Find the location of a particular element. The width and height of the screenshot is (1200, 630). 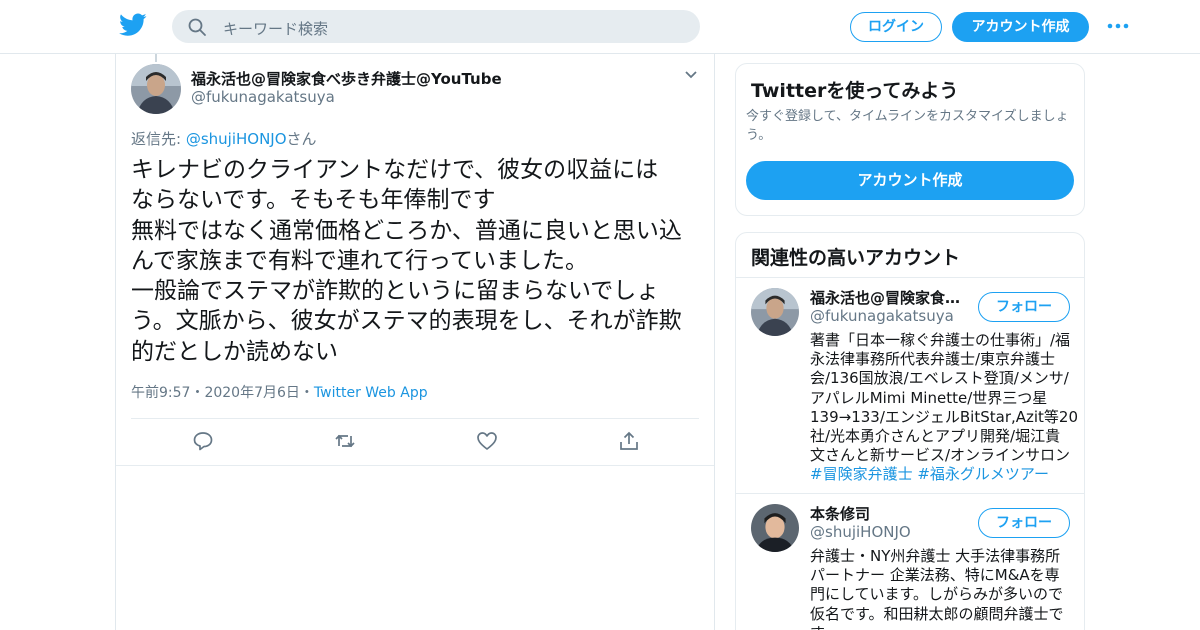

share-icon is located at coordinates (629, 441).